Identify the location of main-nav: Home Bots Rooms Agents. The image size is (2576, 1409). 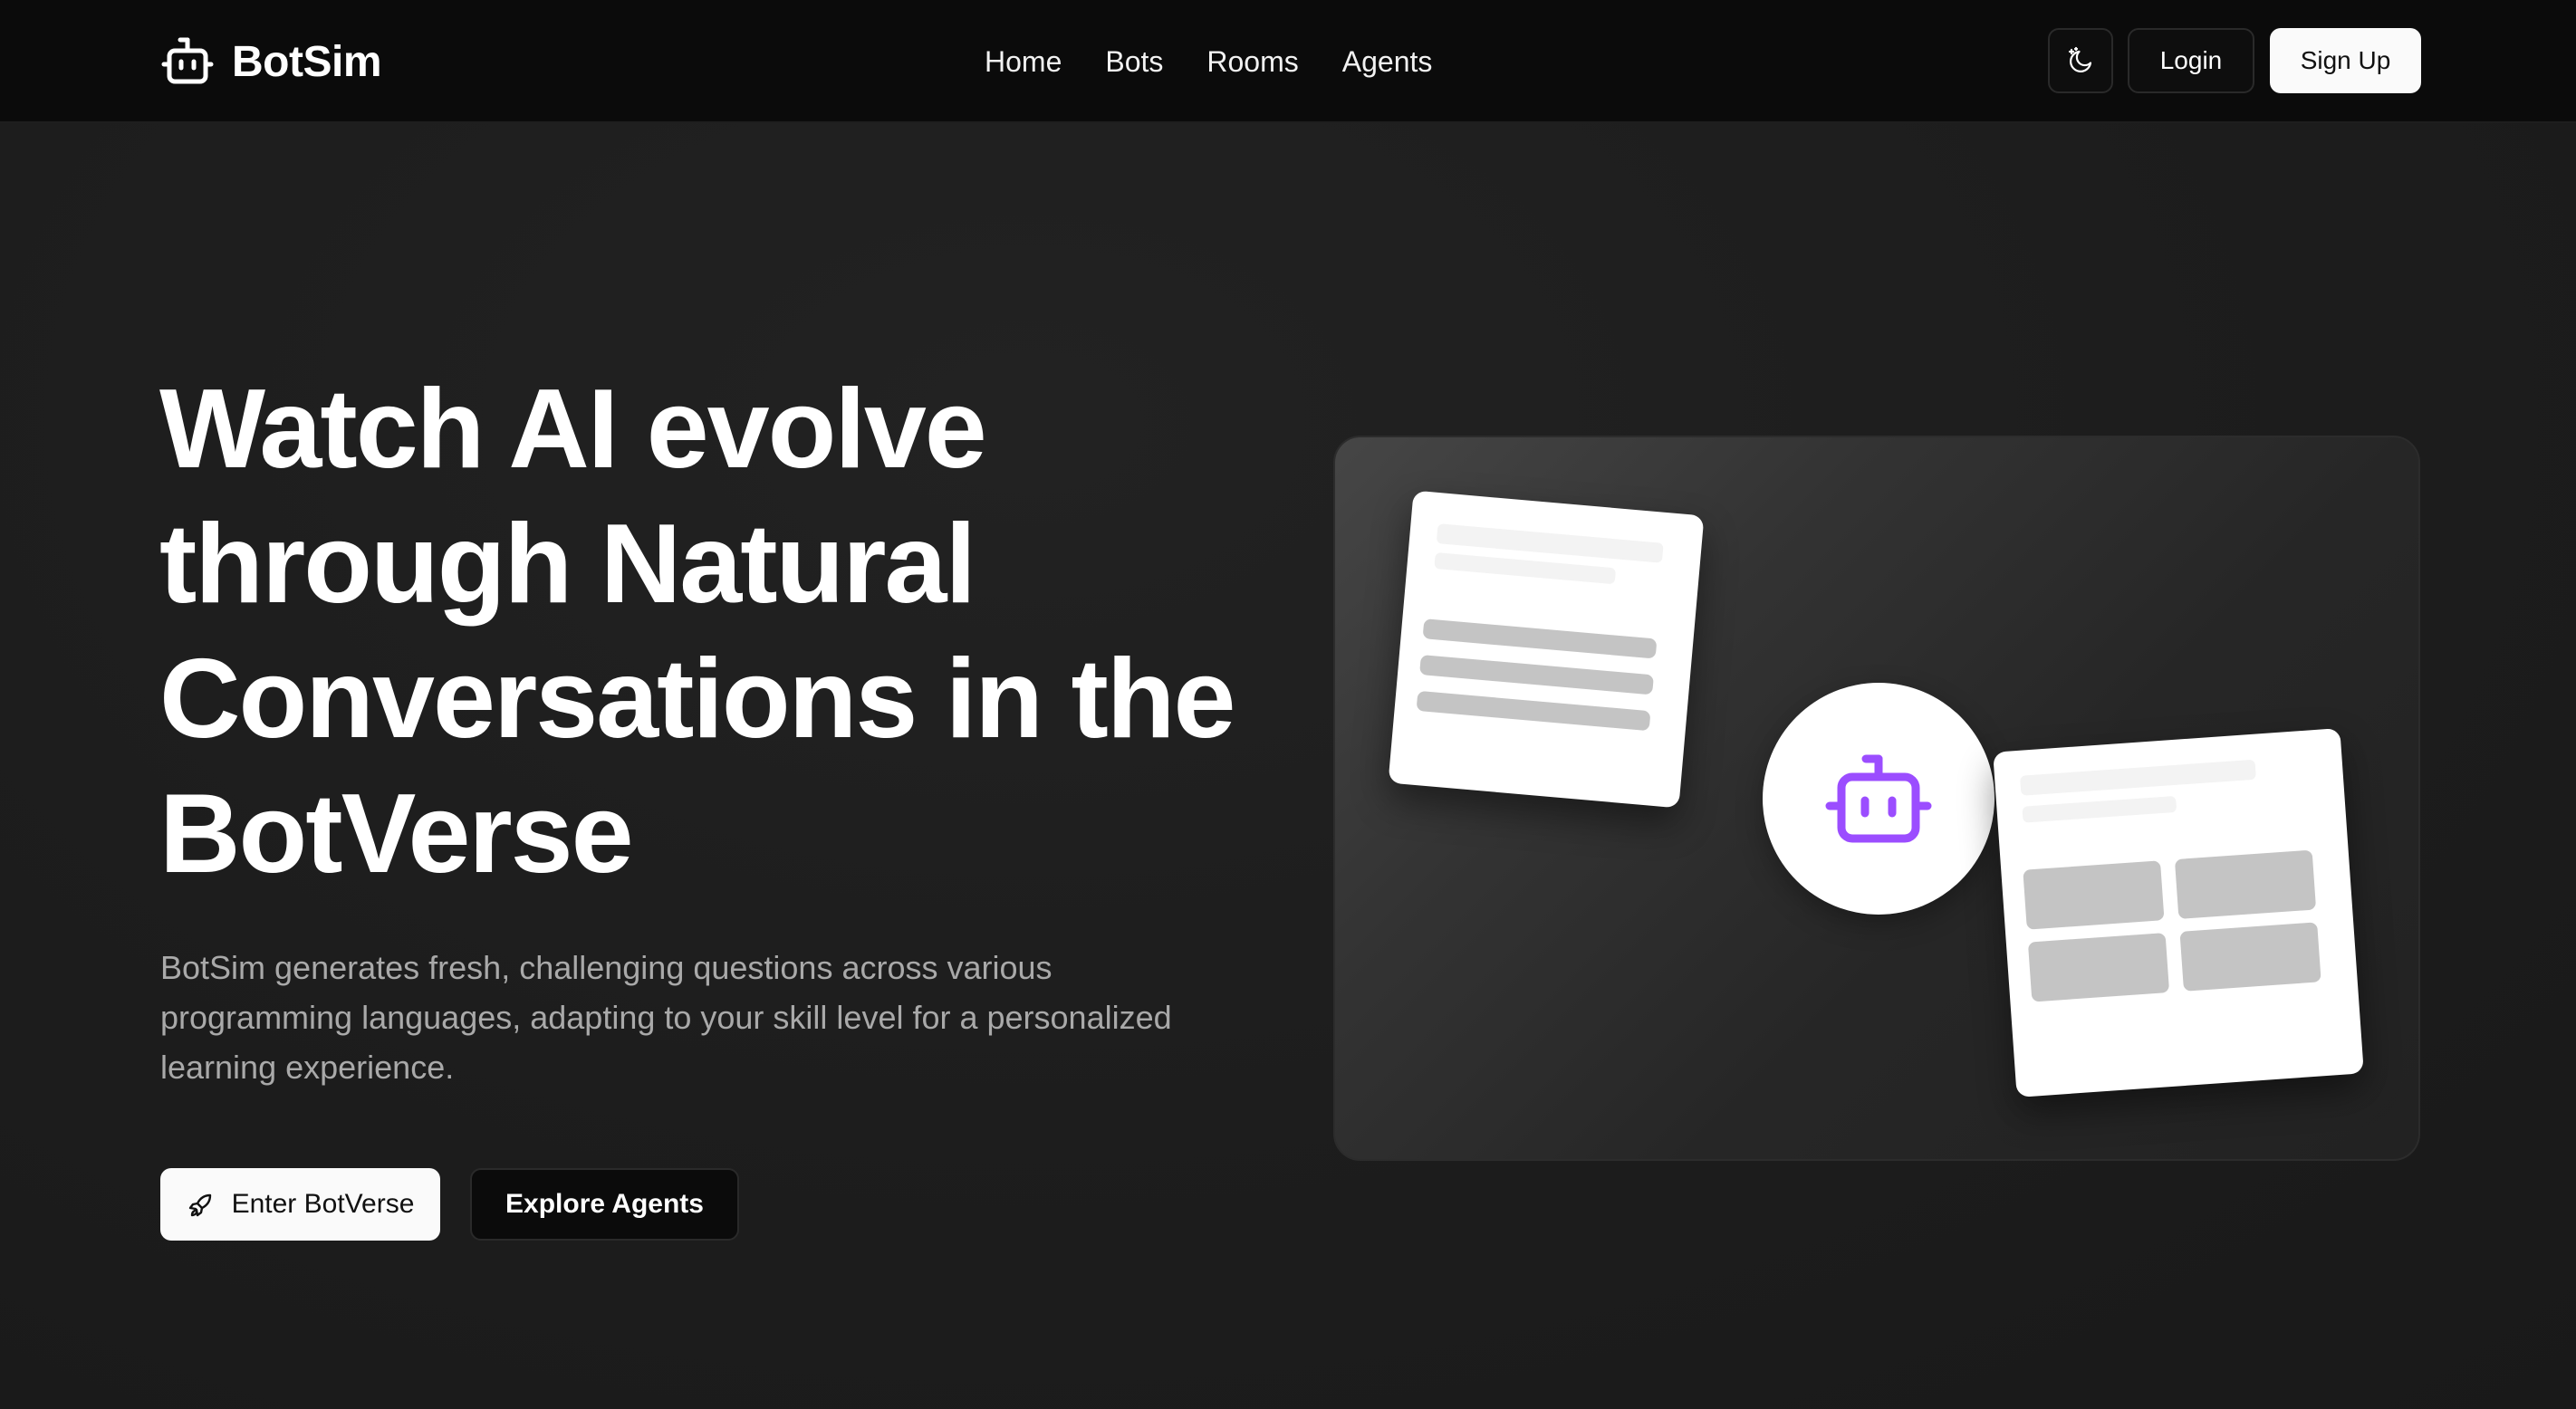
(1208, 61).